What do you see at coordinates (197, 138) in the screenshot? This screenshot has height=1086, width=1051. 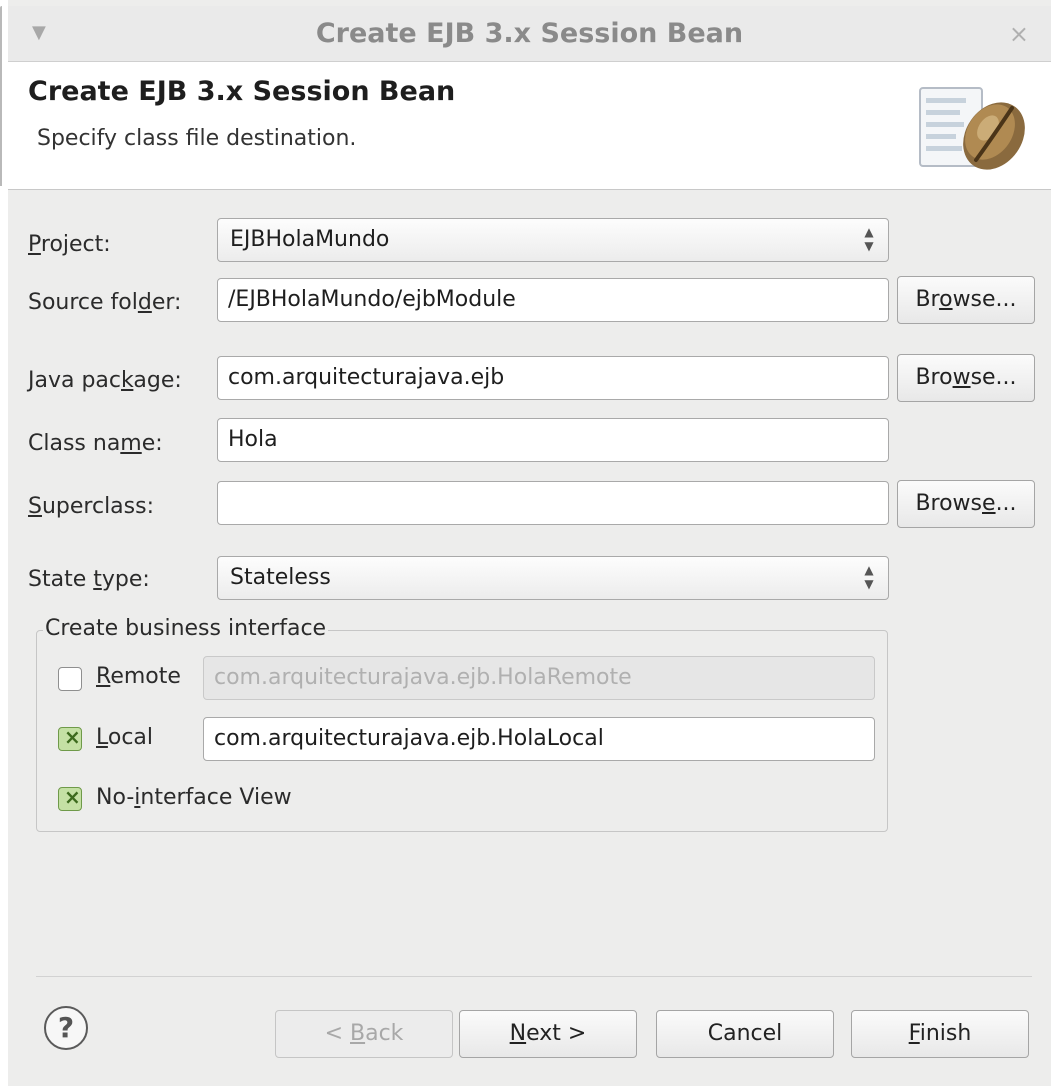 I see `banner-subtitle: Specify class file destination.` at bounding box center [197, 138].